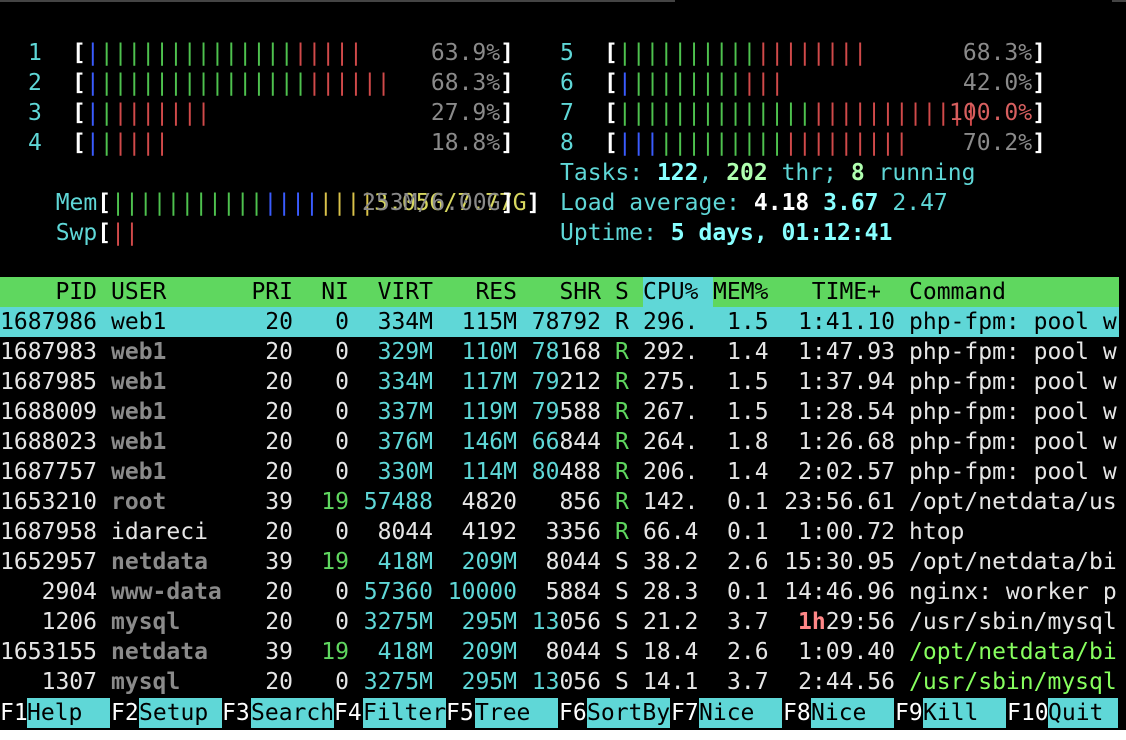  I want to click on col-shr: SHR, so click(563, 292).